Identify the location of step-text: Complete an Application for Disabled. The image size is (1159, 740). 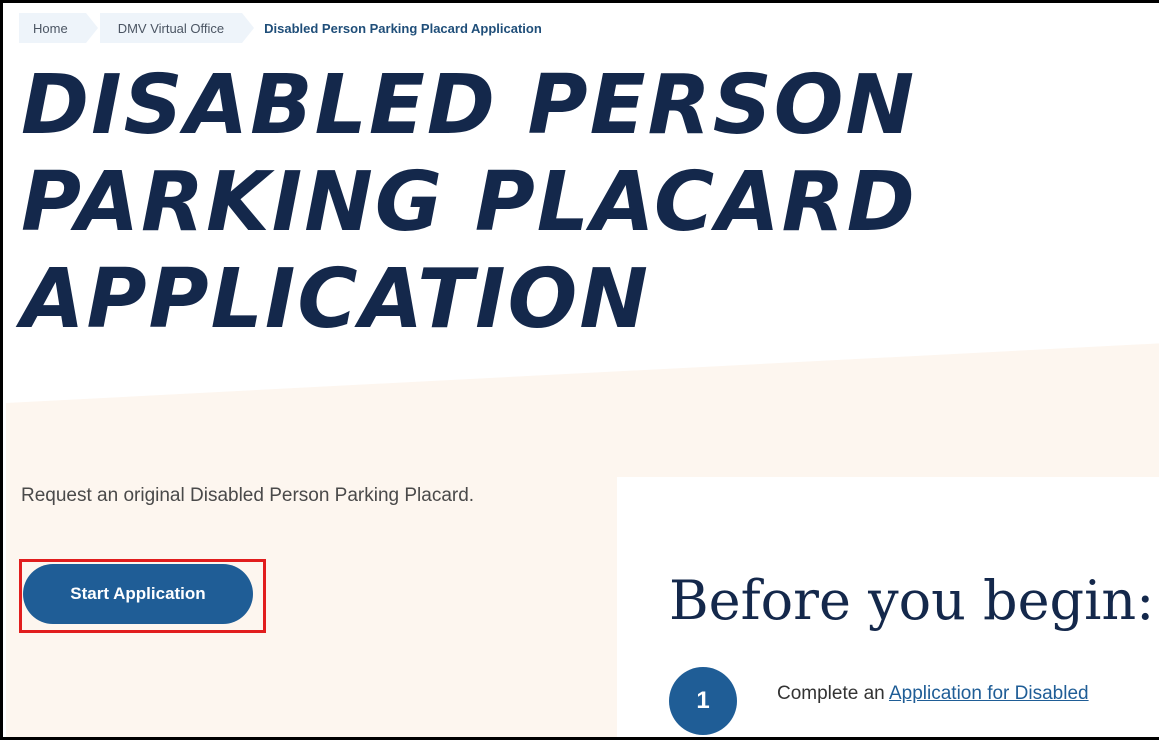
(933, 694).